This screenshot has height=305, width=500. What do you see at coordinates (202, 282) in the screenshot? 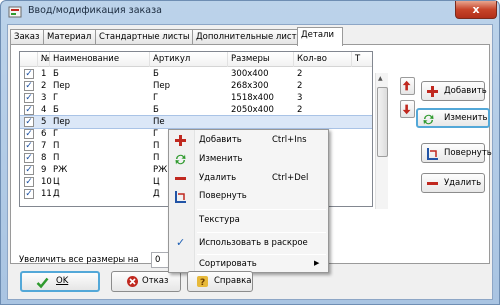
I see `help-icon: ?` at bounding box center [202, 282].